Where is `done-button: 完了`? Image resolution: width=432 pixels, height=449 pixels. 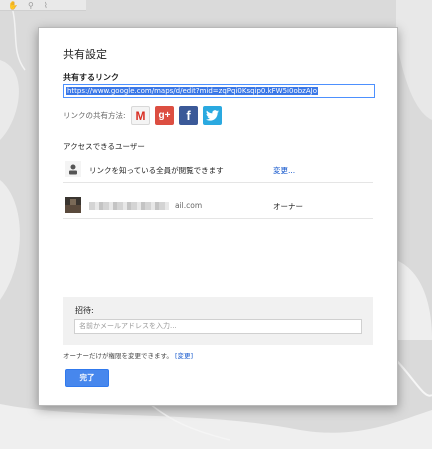 done-button: 完了 is located at coordinates (87, 378).